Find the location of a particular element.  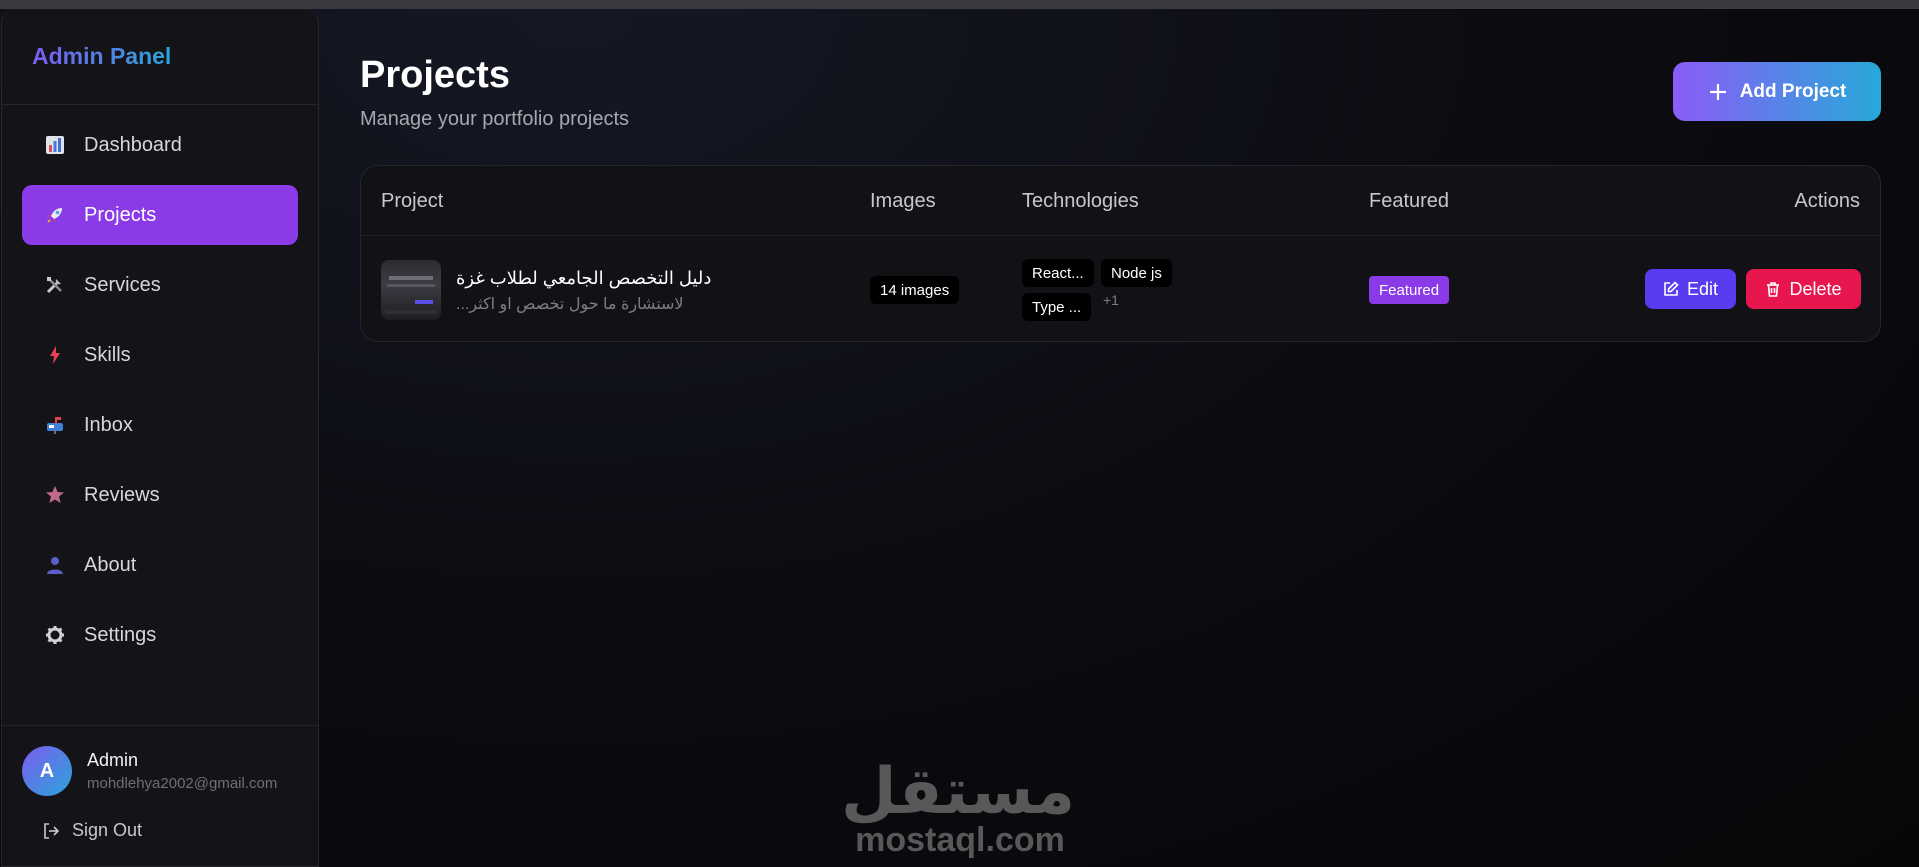

edit-button: Edit is located at coordinates (1690, 289).